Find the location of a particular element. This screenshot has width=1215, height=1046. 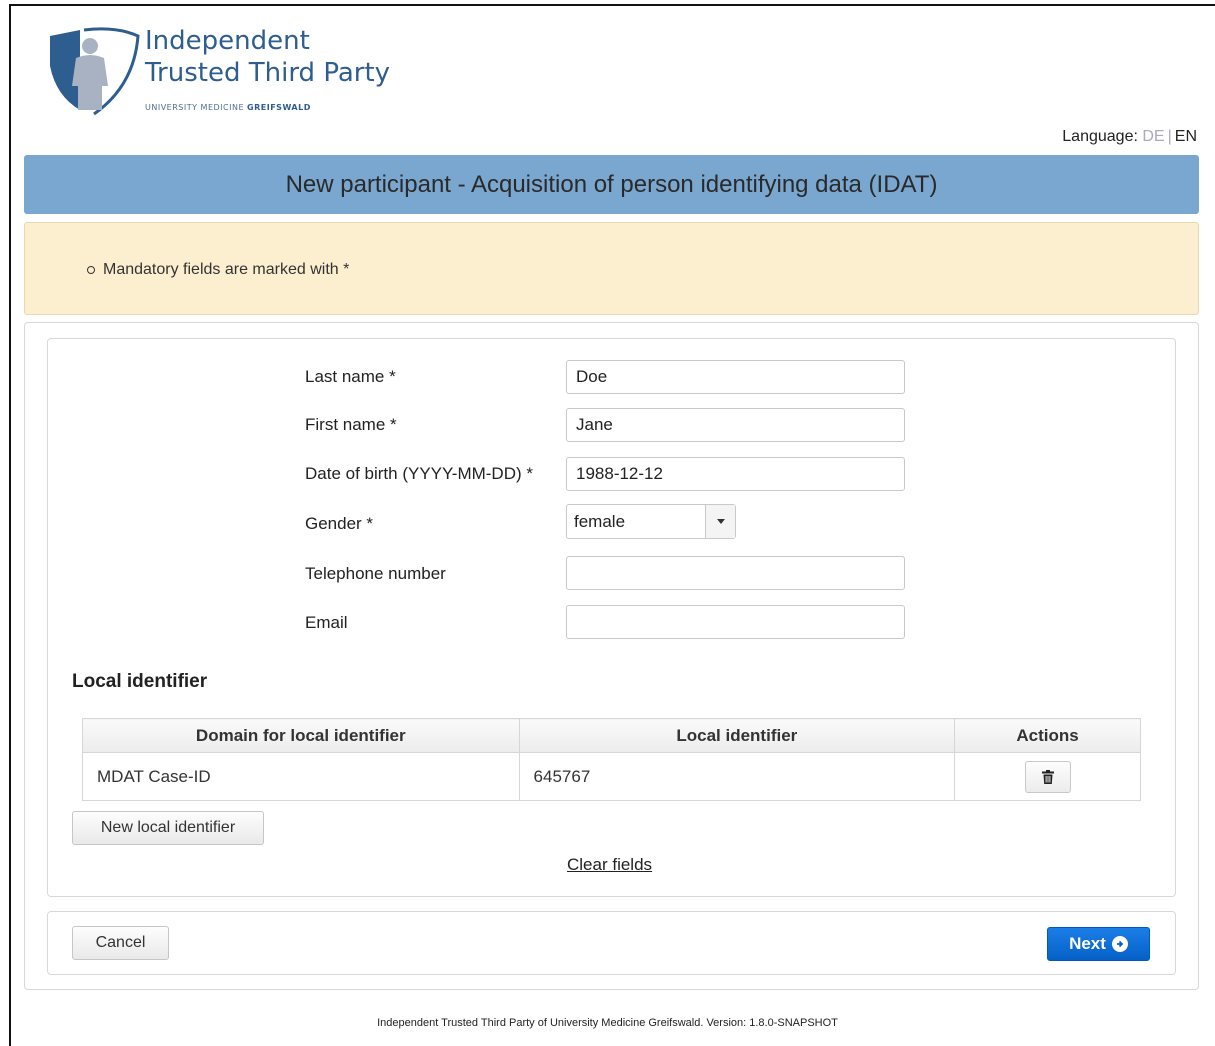

last-name-label: Last name * is located at coordinates (350, 376).